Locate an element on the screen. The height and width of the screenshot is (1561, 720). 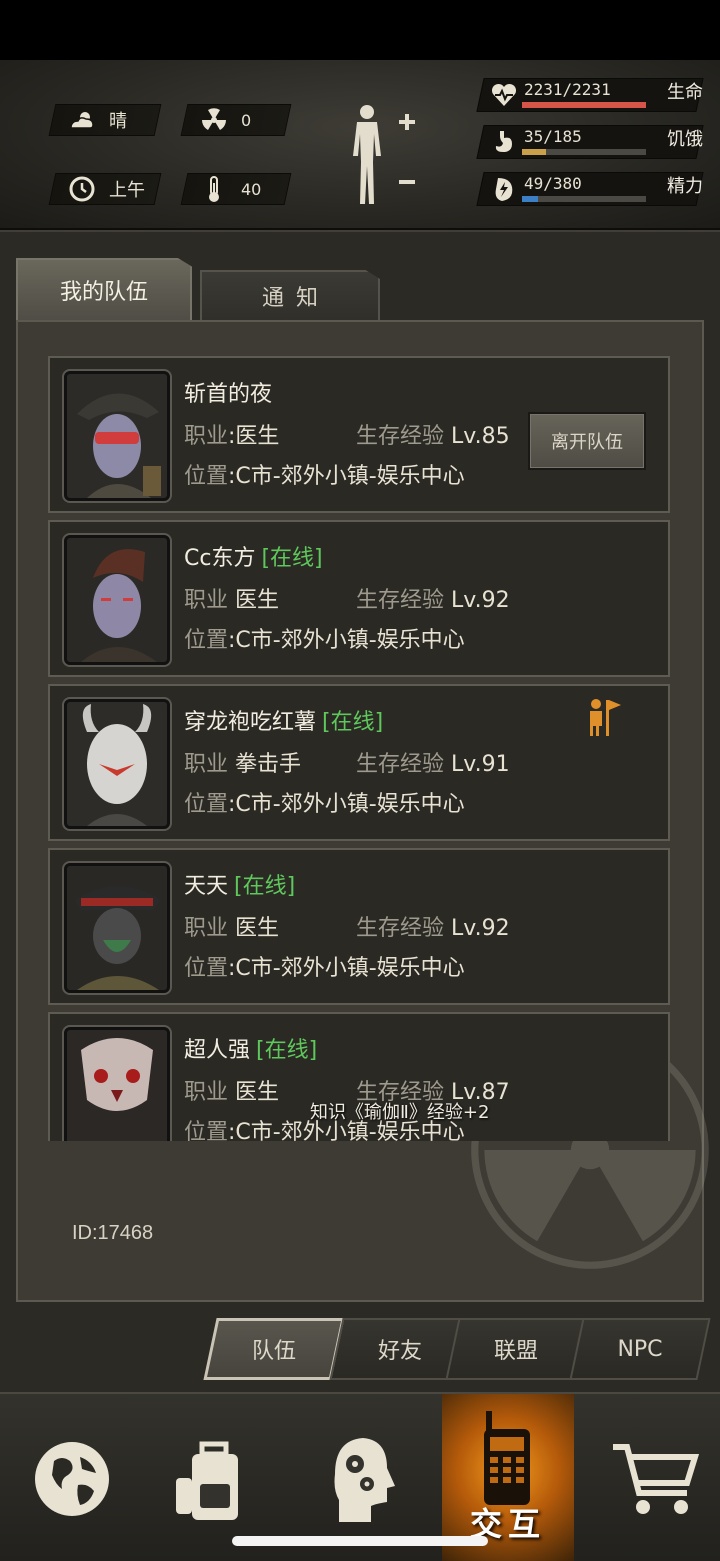
radiation-icon is located at coordinates (214, 120).